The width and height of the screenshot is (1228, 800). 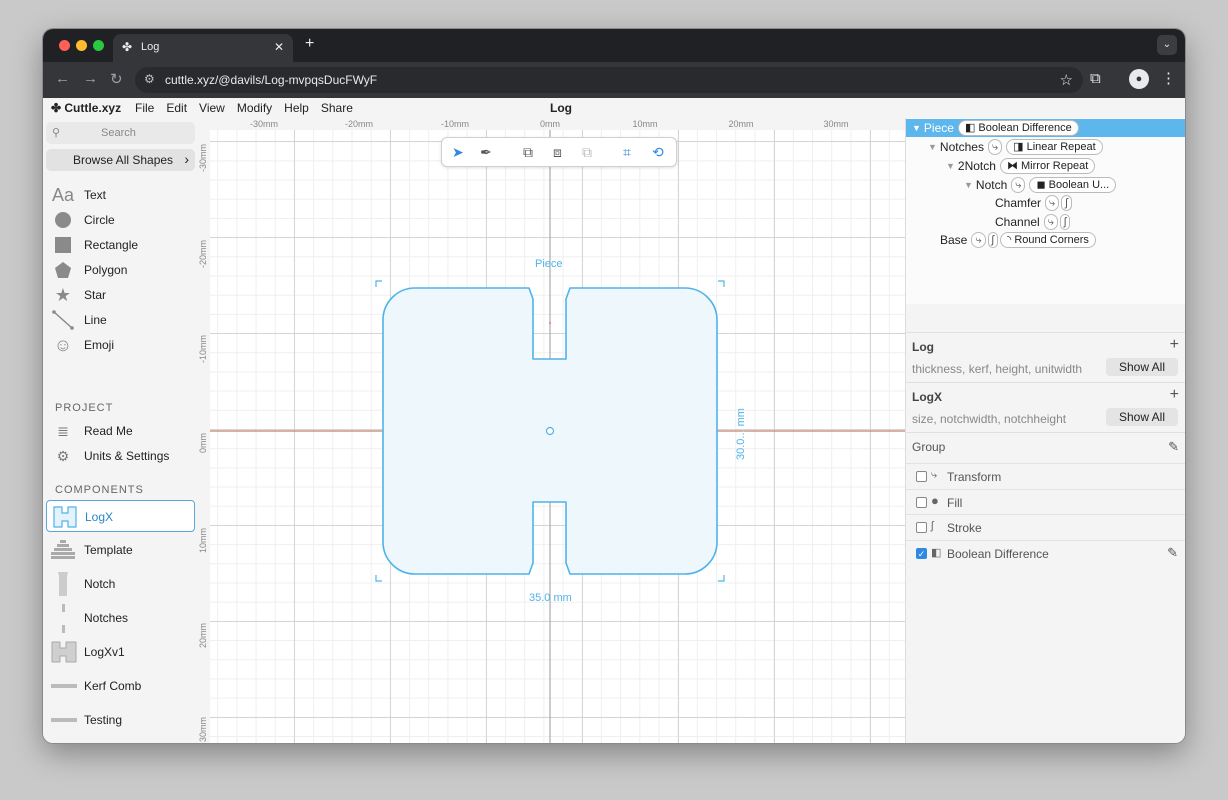 I want to click on cuttle-favicon-icon: ✤, so click(x=127, y=47).